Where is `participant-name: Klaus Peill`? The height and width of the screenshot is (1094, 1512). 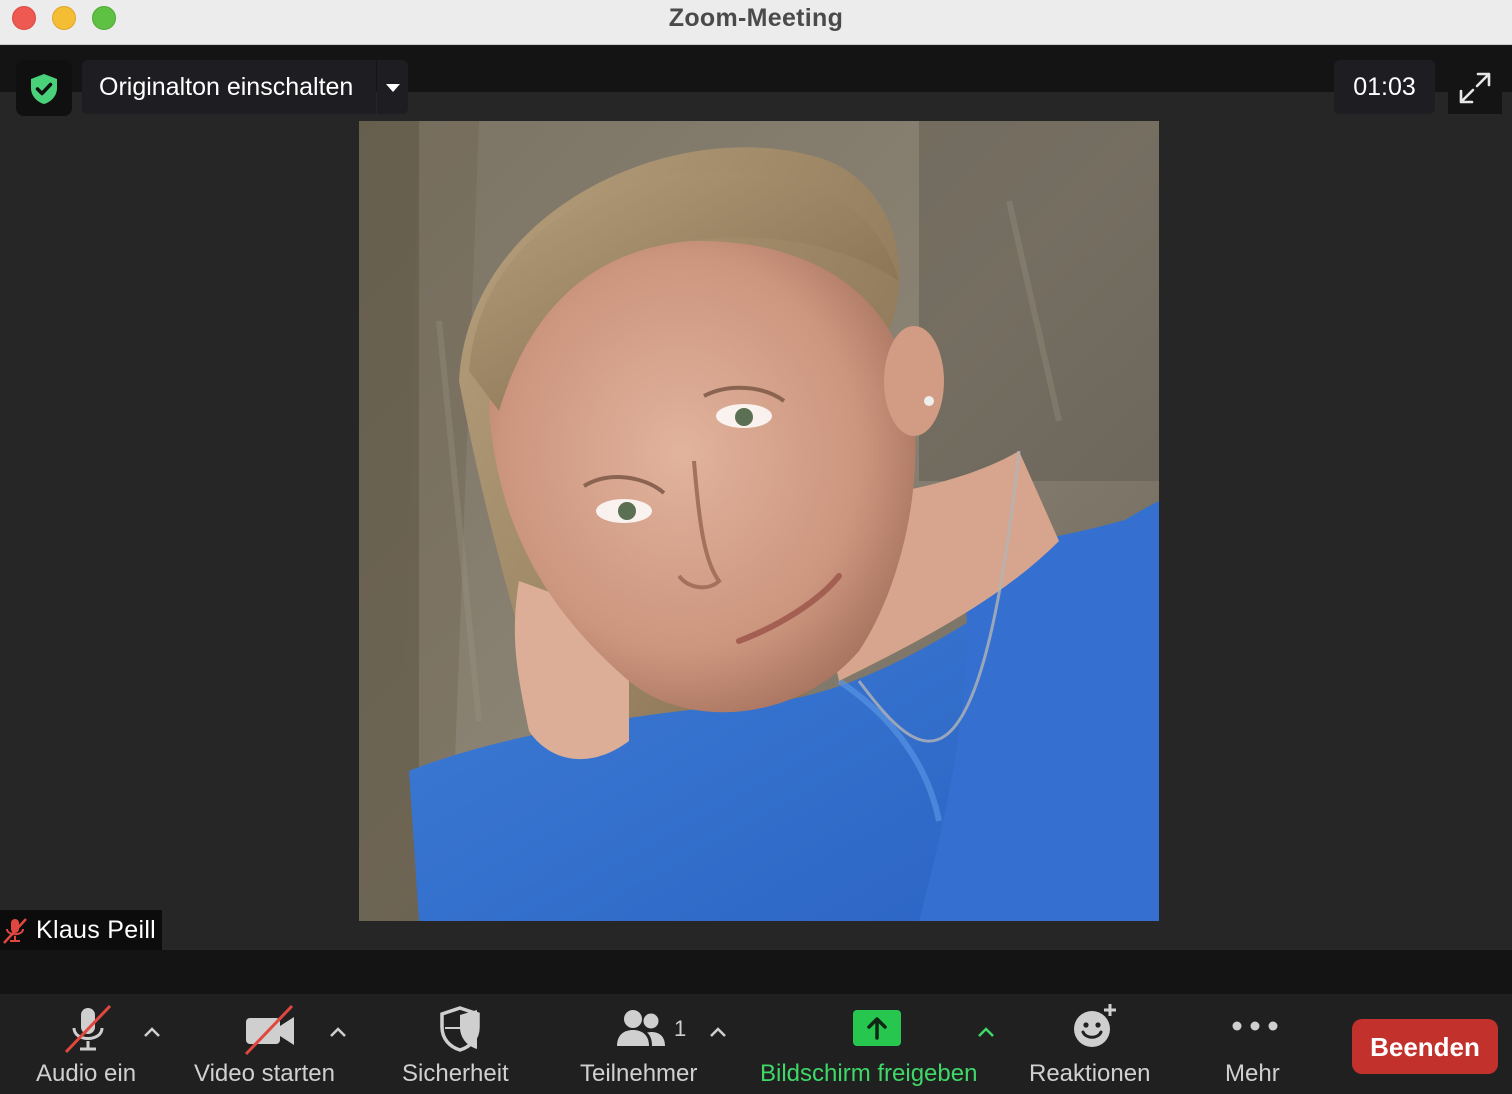 participant-name: Klaus Peill is located at coordinates (96, 930).